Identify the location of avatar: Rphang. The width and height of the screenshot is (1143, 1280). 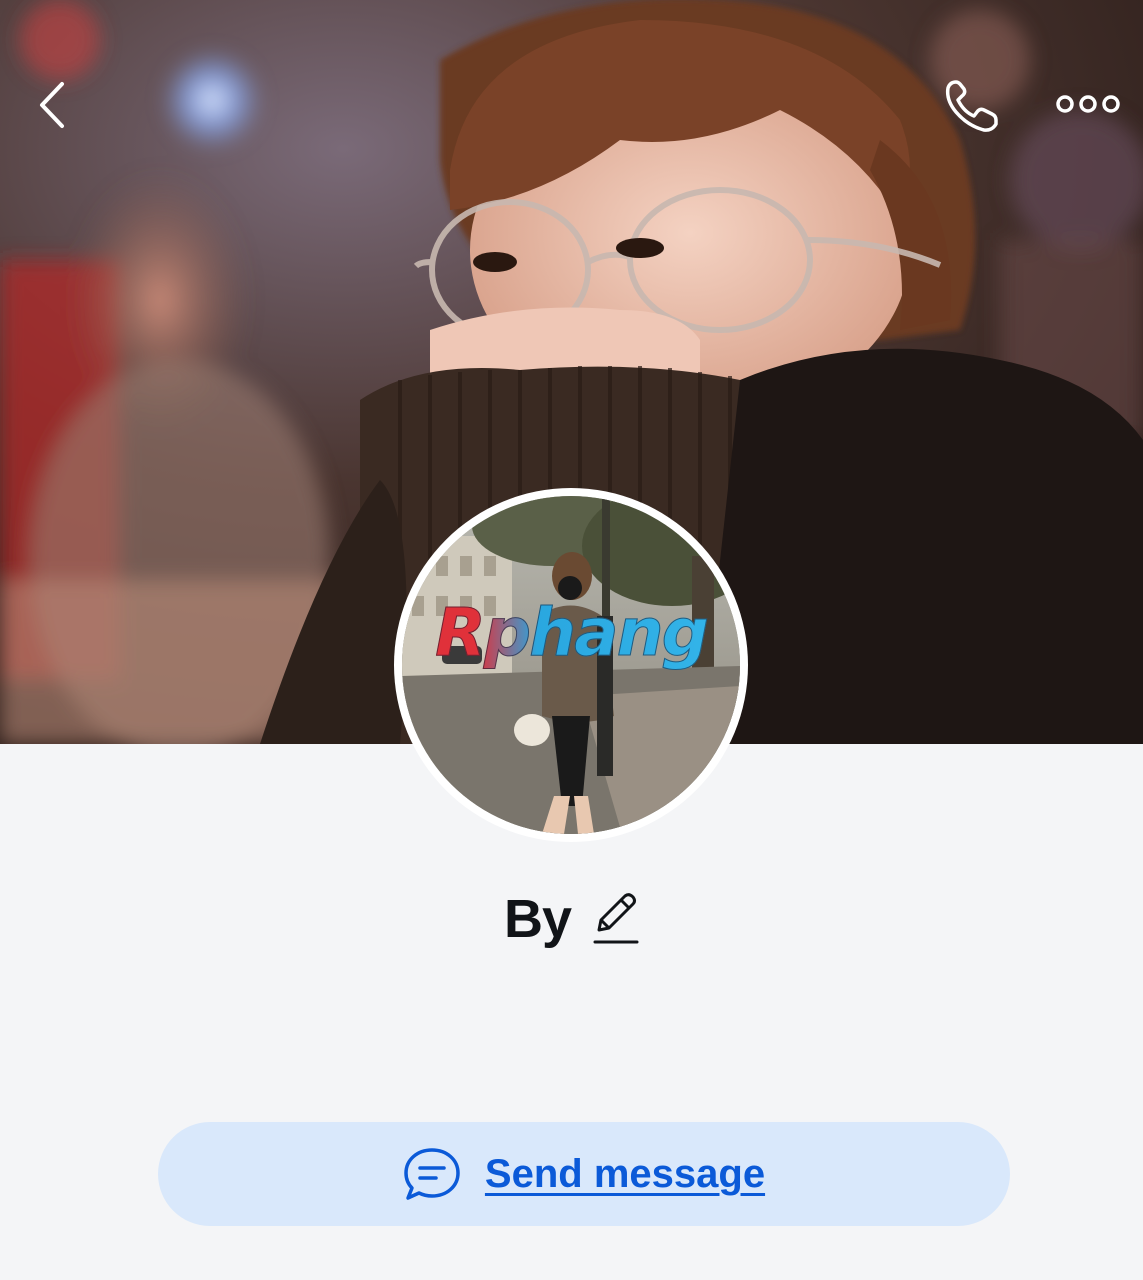
(571, 665).